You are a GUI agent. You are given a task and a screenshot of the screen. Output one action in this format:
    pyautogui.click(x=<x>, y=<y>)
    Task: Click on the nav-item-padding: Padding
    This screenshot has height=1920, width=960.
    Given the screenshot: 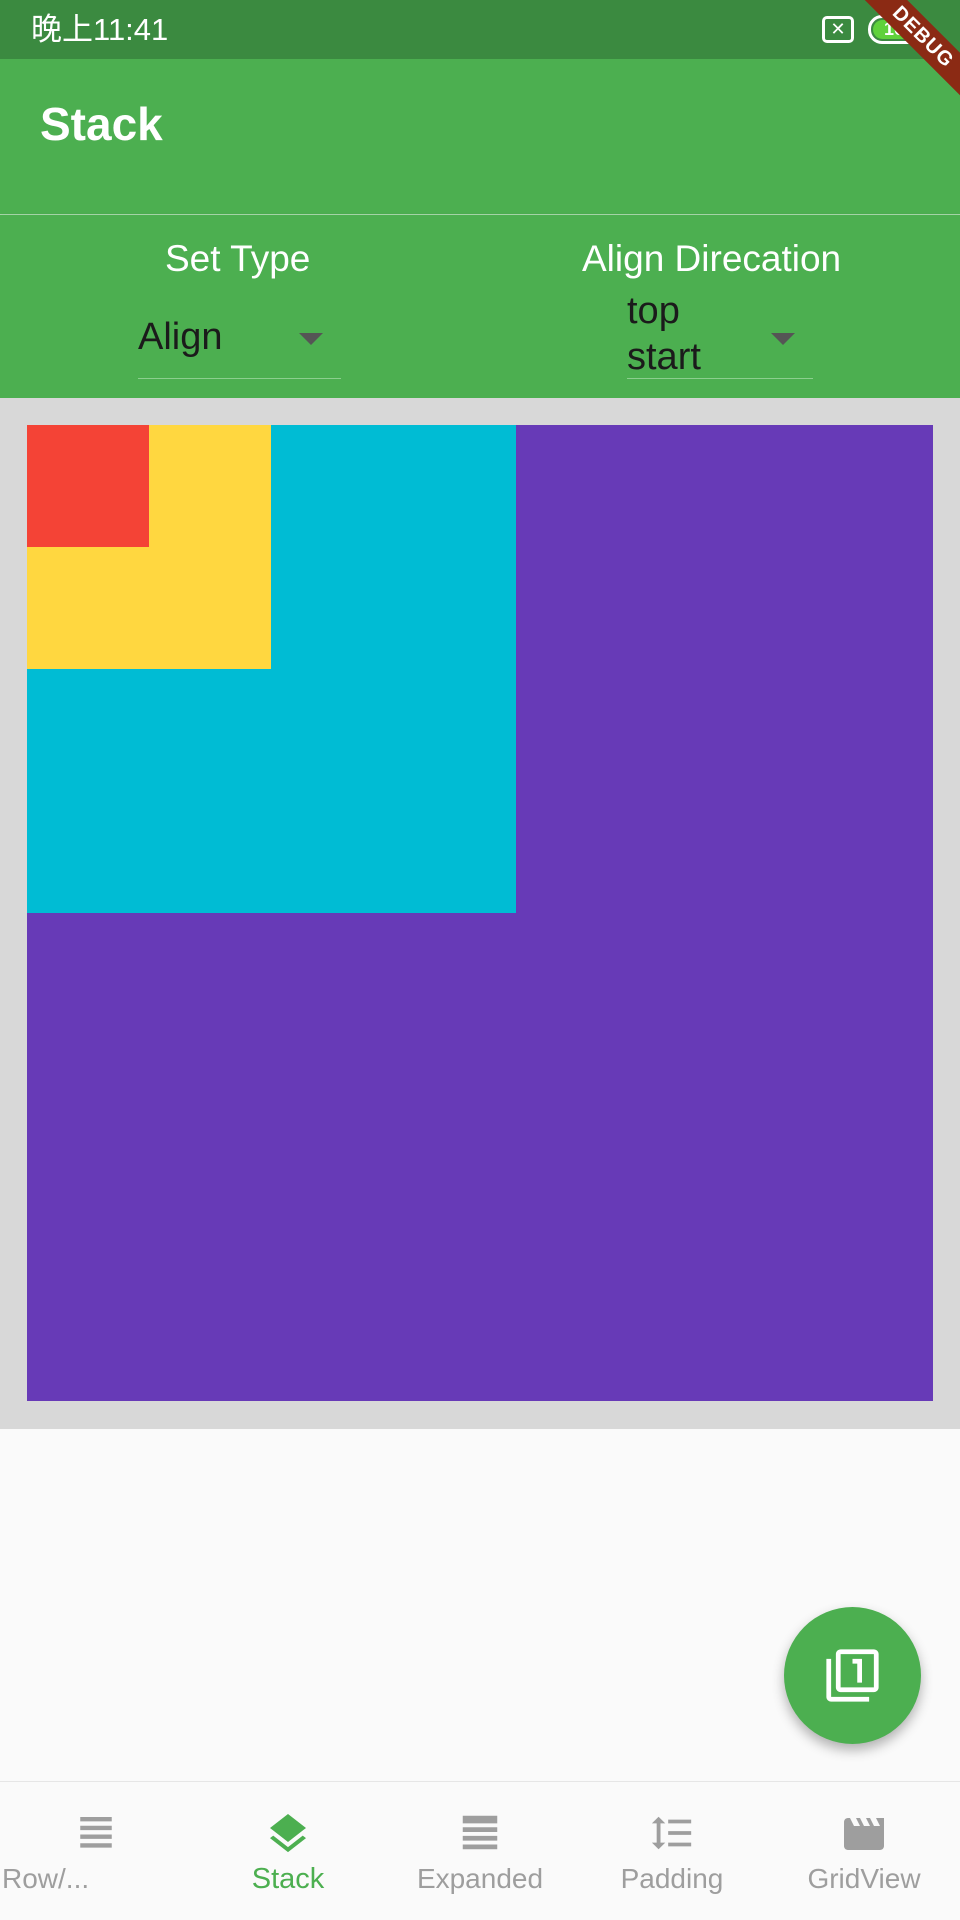 What is the action you would take?
    pyautogui.click(x=672, y=1851)
    